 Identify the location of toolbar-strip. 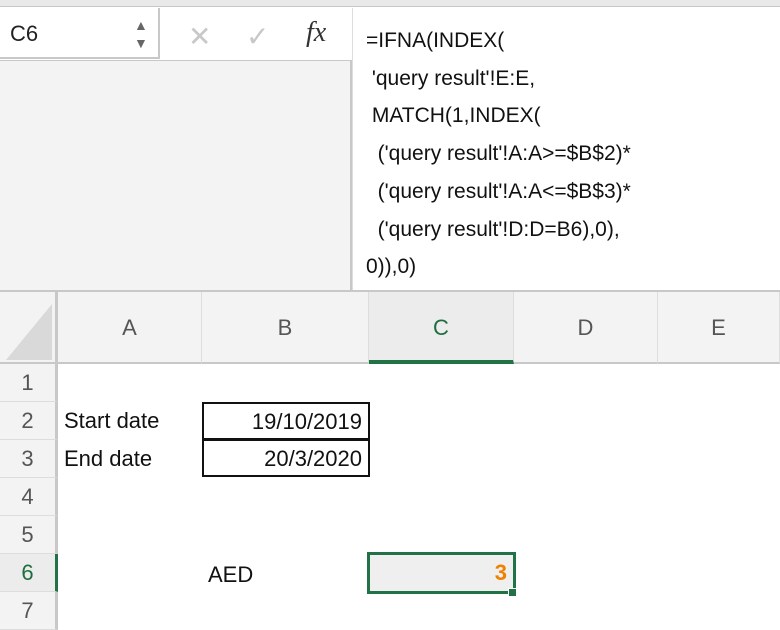
(390, 3).